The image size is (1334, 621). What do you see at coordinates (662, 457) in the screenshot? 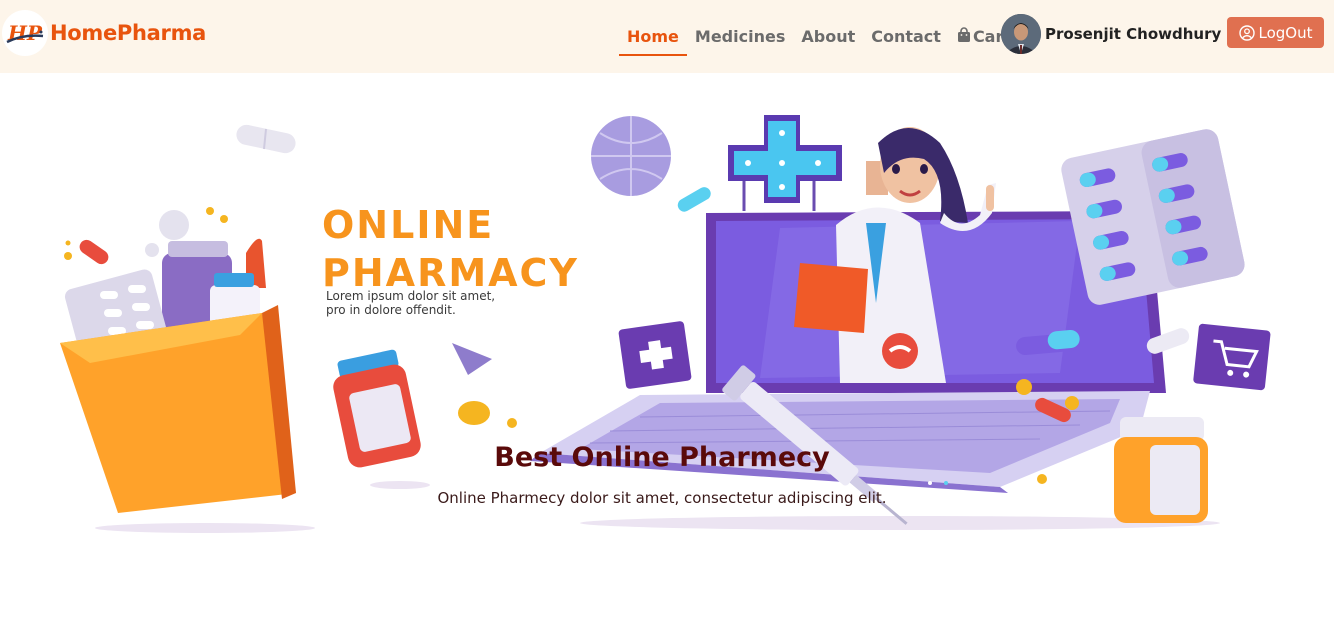
I see `hero-title: Best Online Pharmecy` at bounding box center [662, 457].